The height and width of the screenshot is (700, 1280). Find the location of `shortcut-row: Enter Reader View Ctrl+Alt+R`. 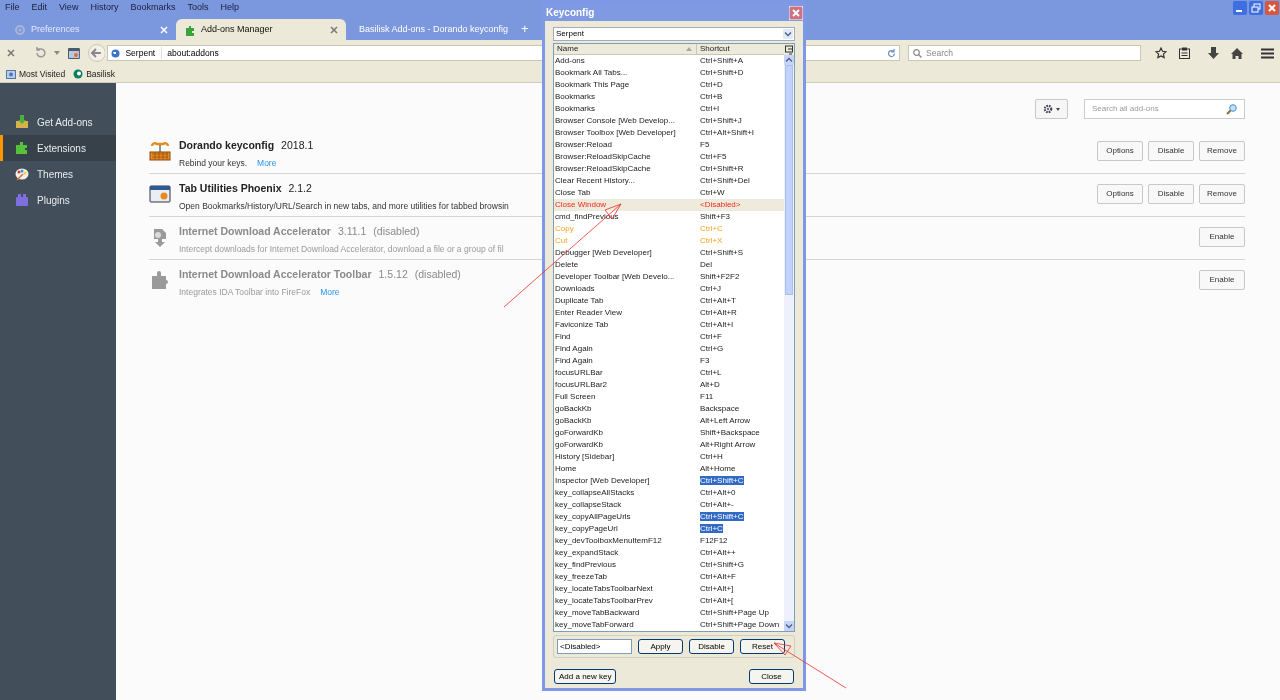

shortcut-row: Enter Reader View Ctrl+Alt+R is located at coordinates (669, 313).